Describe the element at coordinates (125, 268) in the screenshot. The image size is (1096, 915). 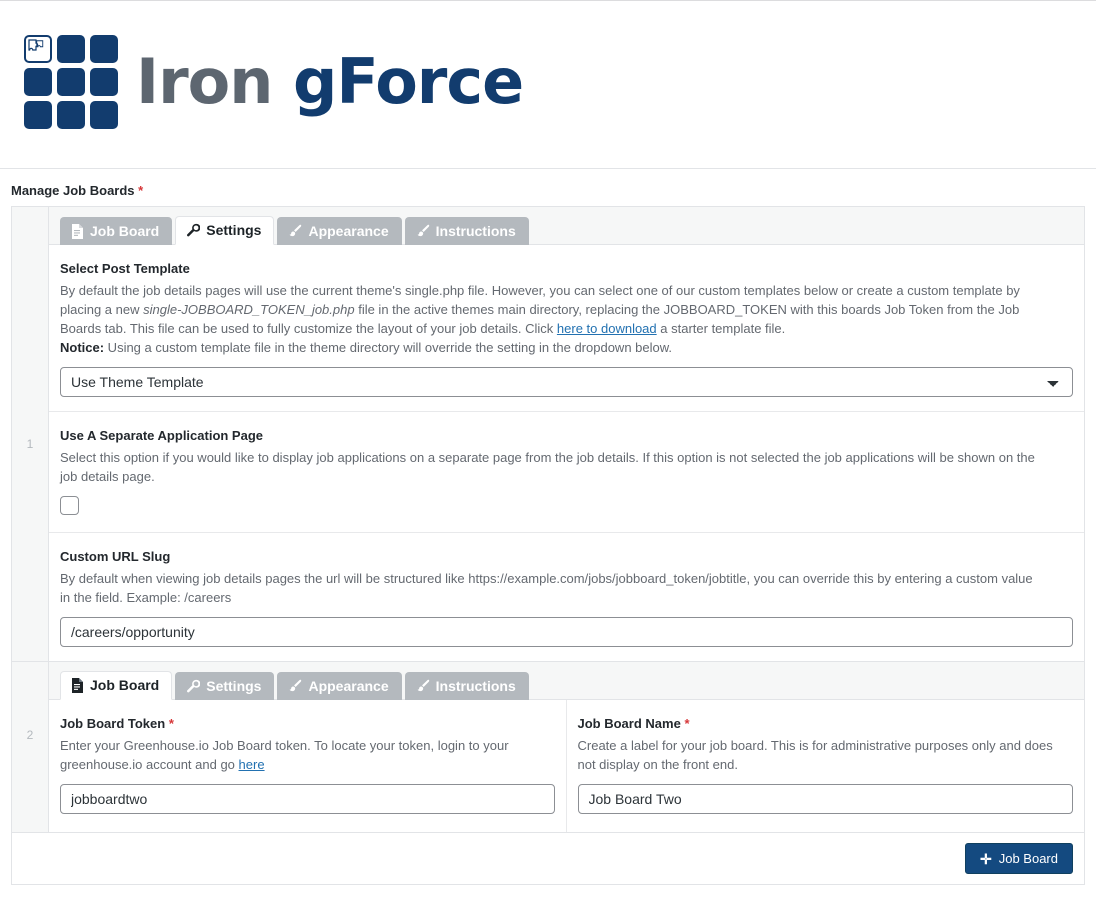
I see `post-template-label: Select Post Template` at that location.